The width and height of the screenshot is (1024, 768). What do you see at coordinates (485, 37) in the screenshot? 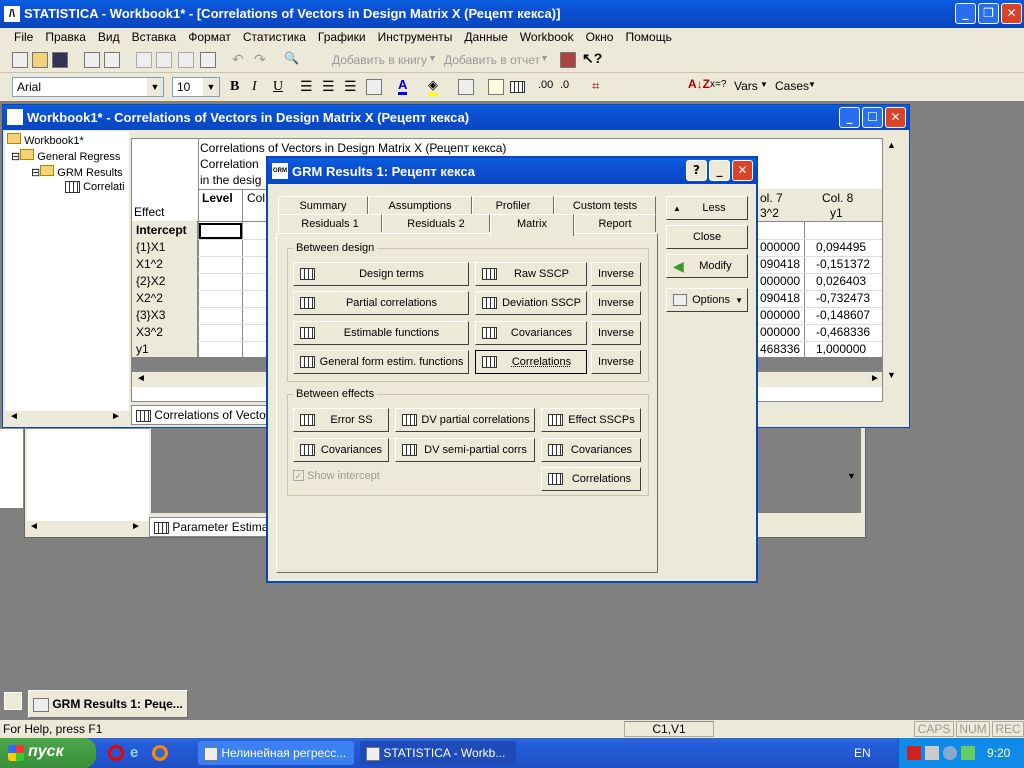
I see `menu-item-8: Данные` at bounding box center [485, 37].